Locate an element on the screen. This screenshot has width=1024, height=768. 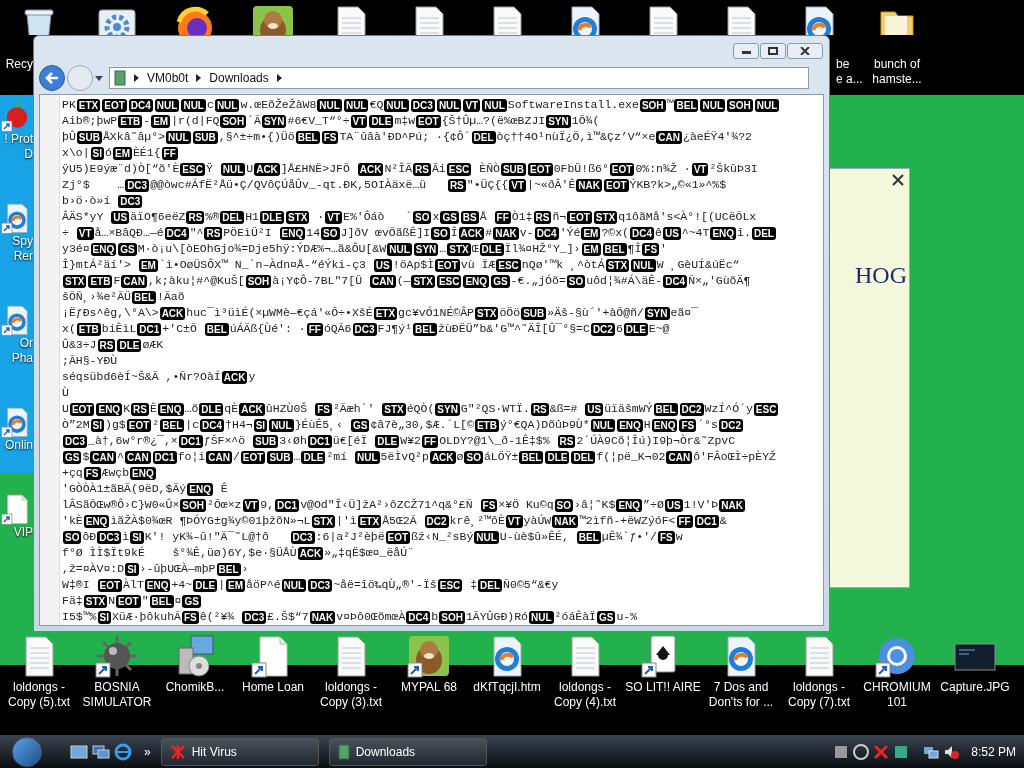
binary-text: U is located at coordinates (65, 409).